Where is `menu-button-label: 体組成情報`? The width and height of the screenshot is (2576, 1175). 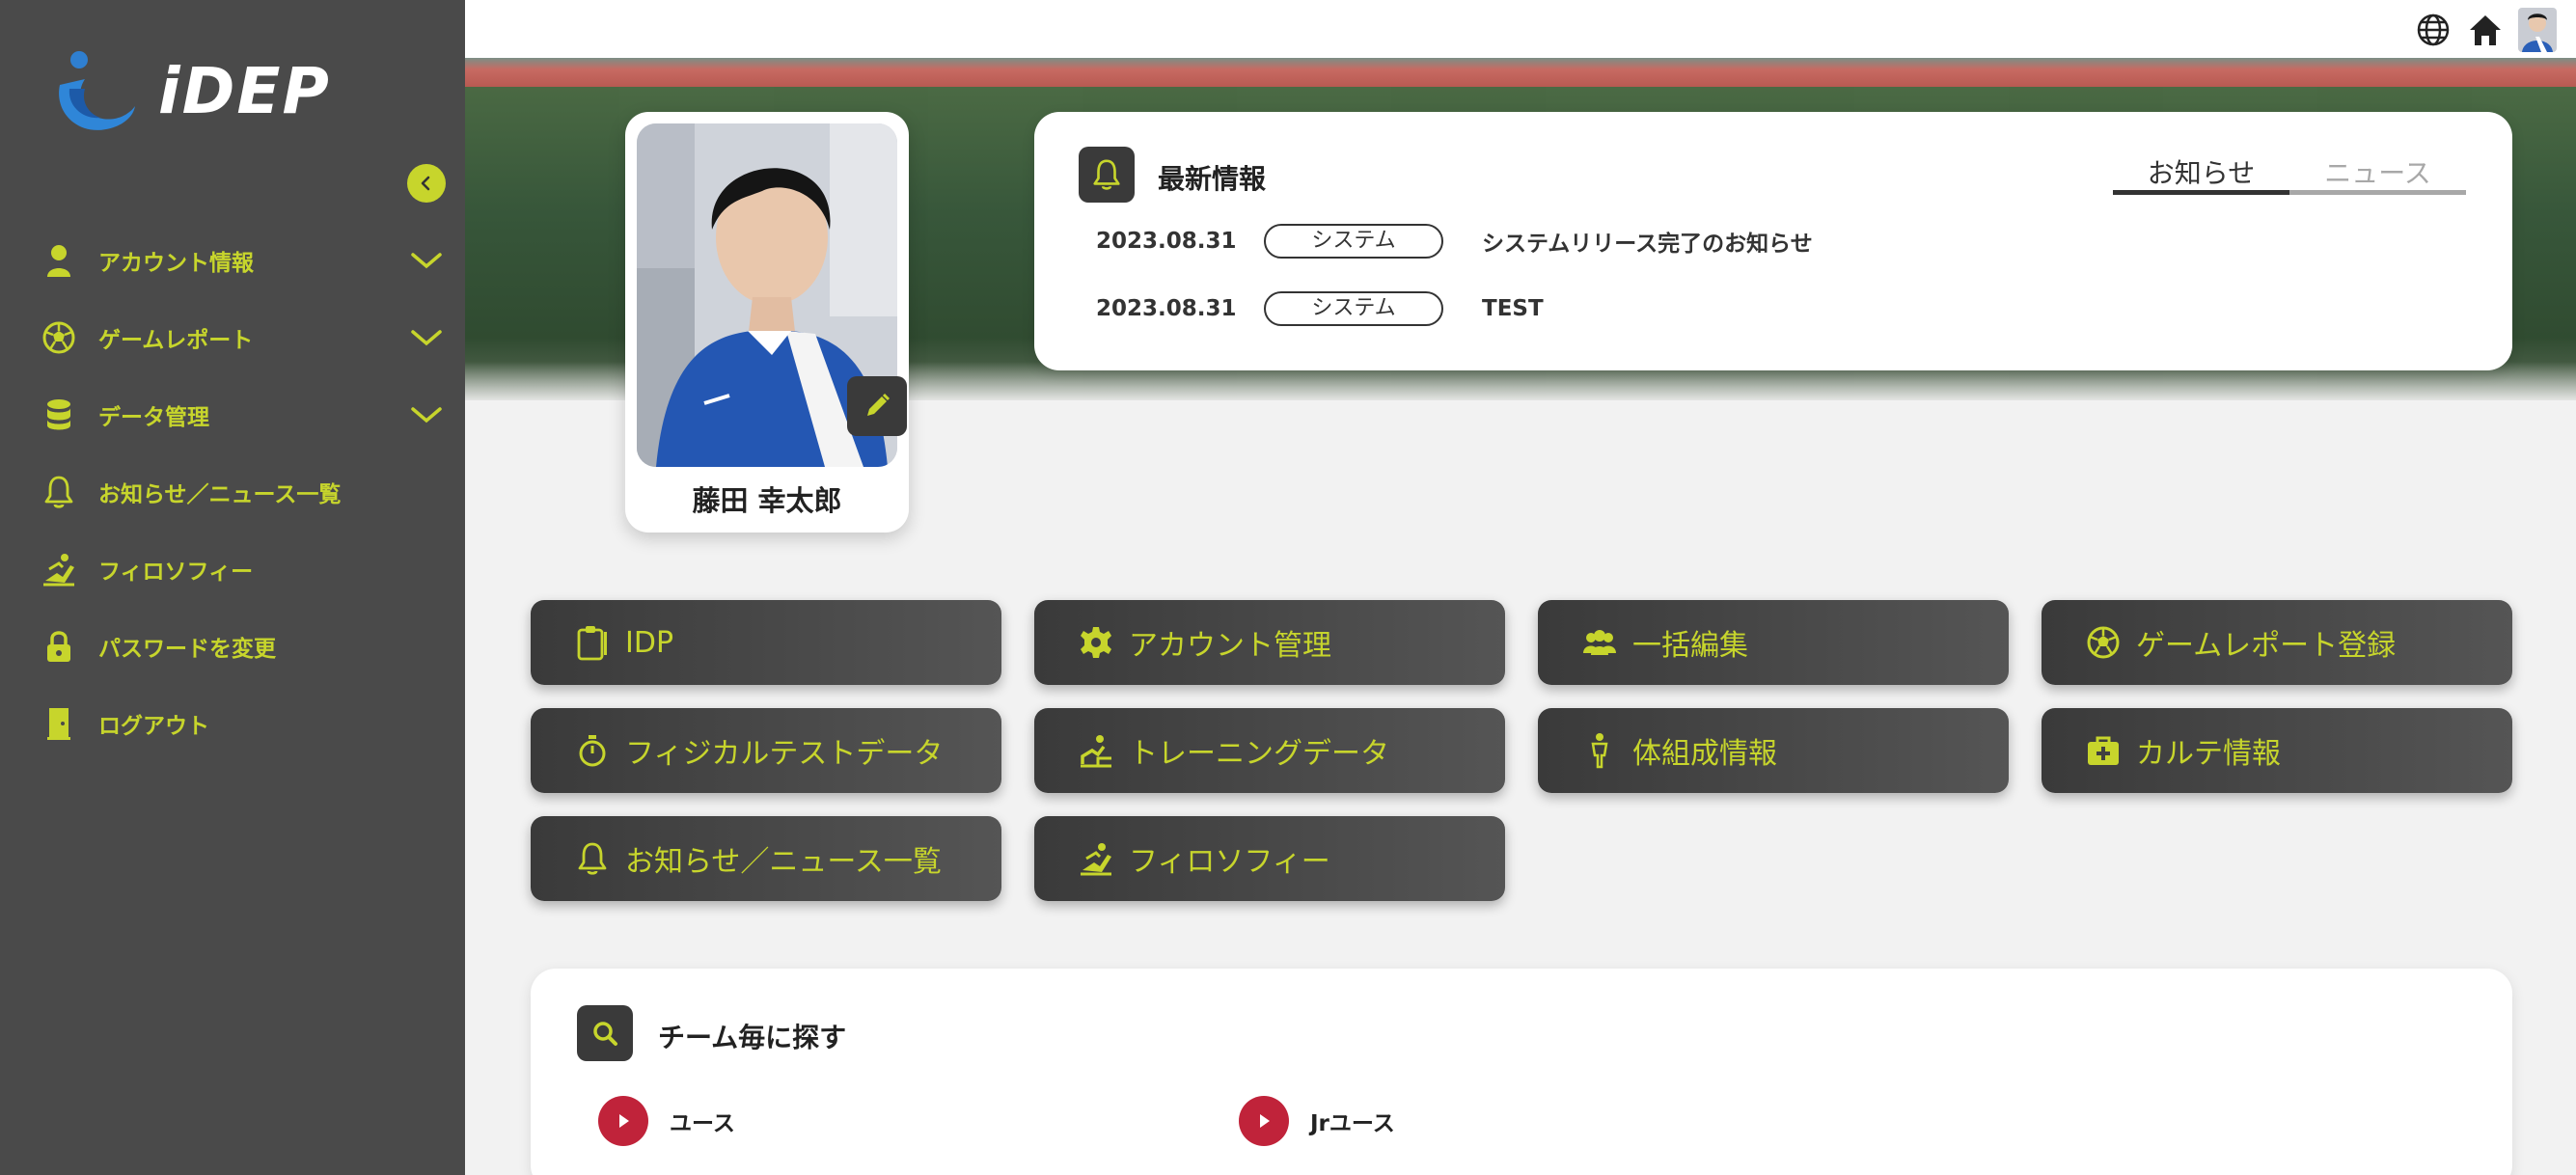
menu-button-label: 体組成情報 is located at coordinates (1704, 754).